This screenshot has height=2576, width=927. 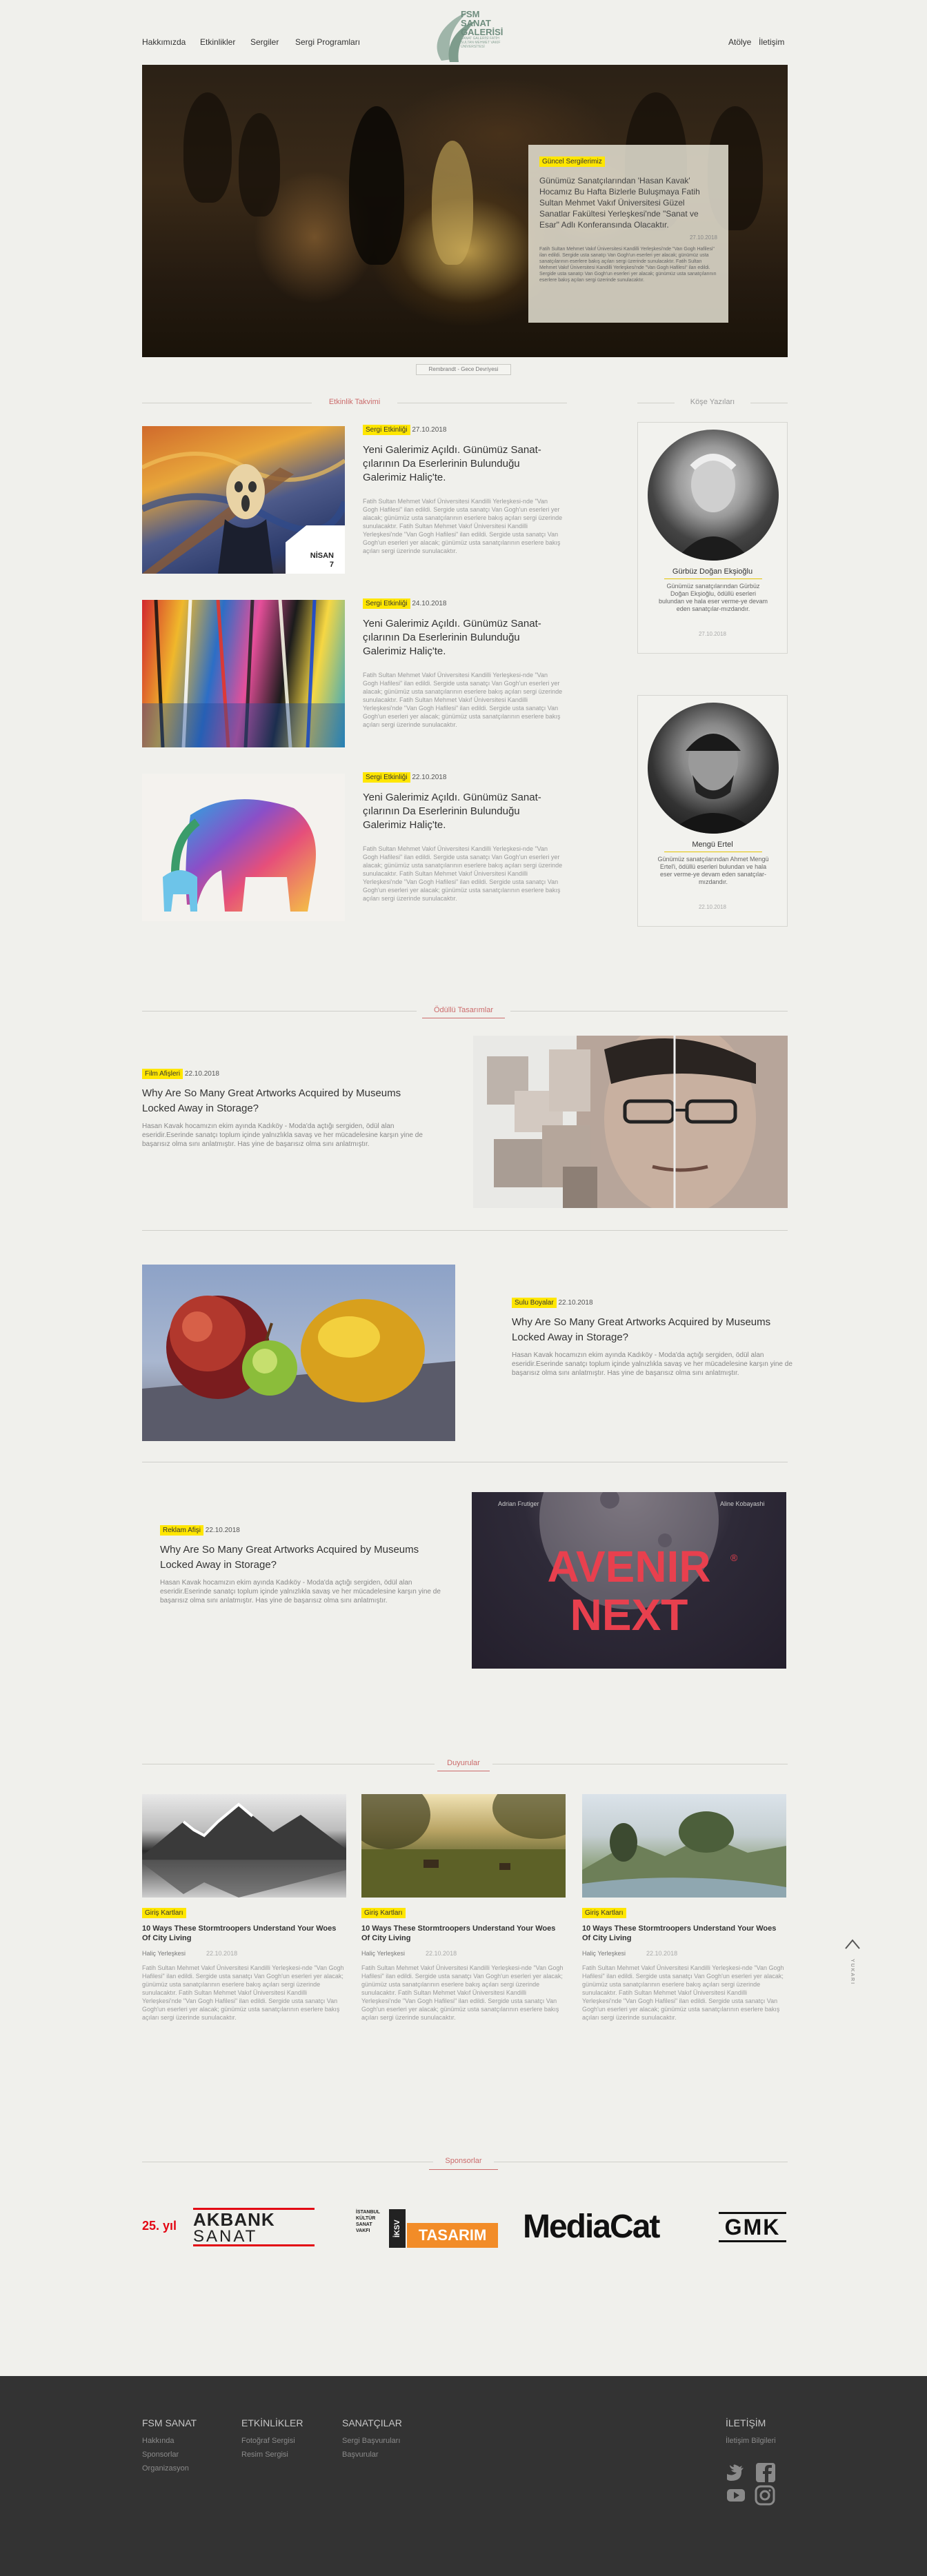 What do you see at coordinates (657, 1303) in the screenshot?
I see `award-meta: Sulu Boyalar 22.10.2018` at bounding box center [657, 1303].